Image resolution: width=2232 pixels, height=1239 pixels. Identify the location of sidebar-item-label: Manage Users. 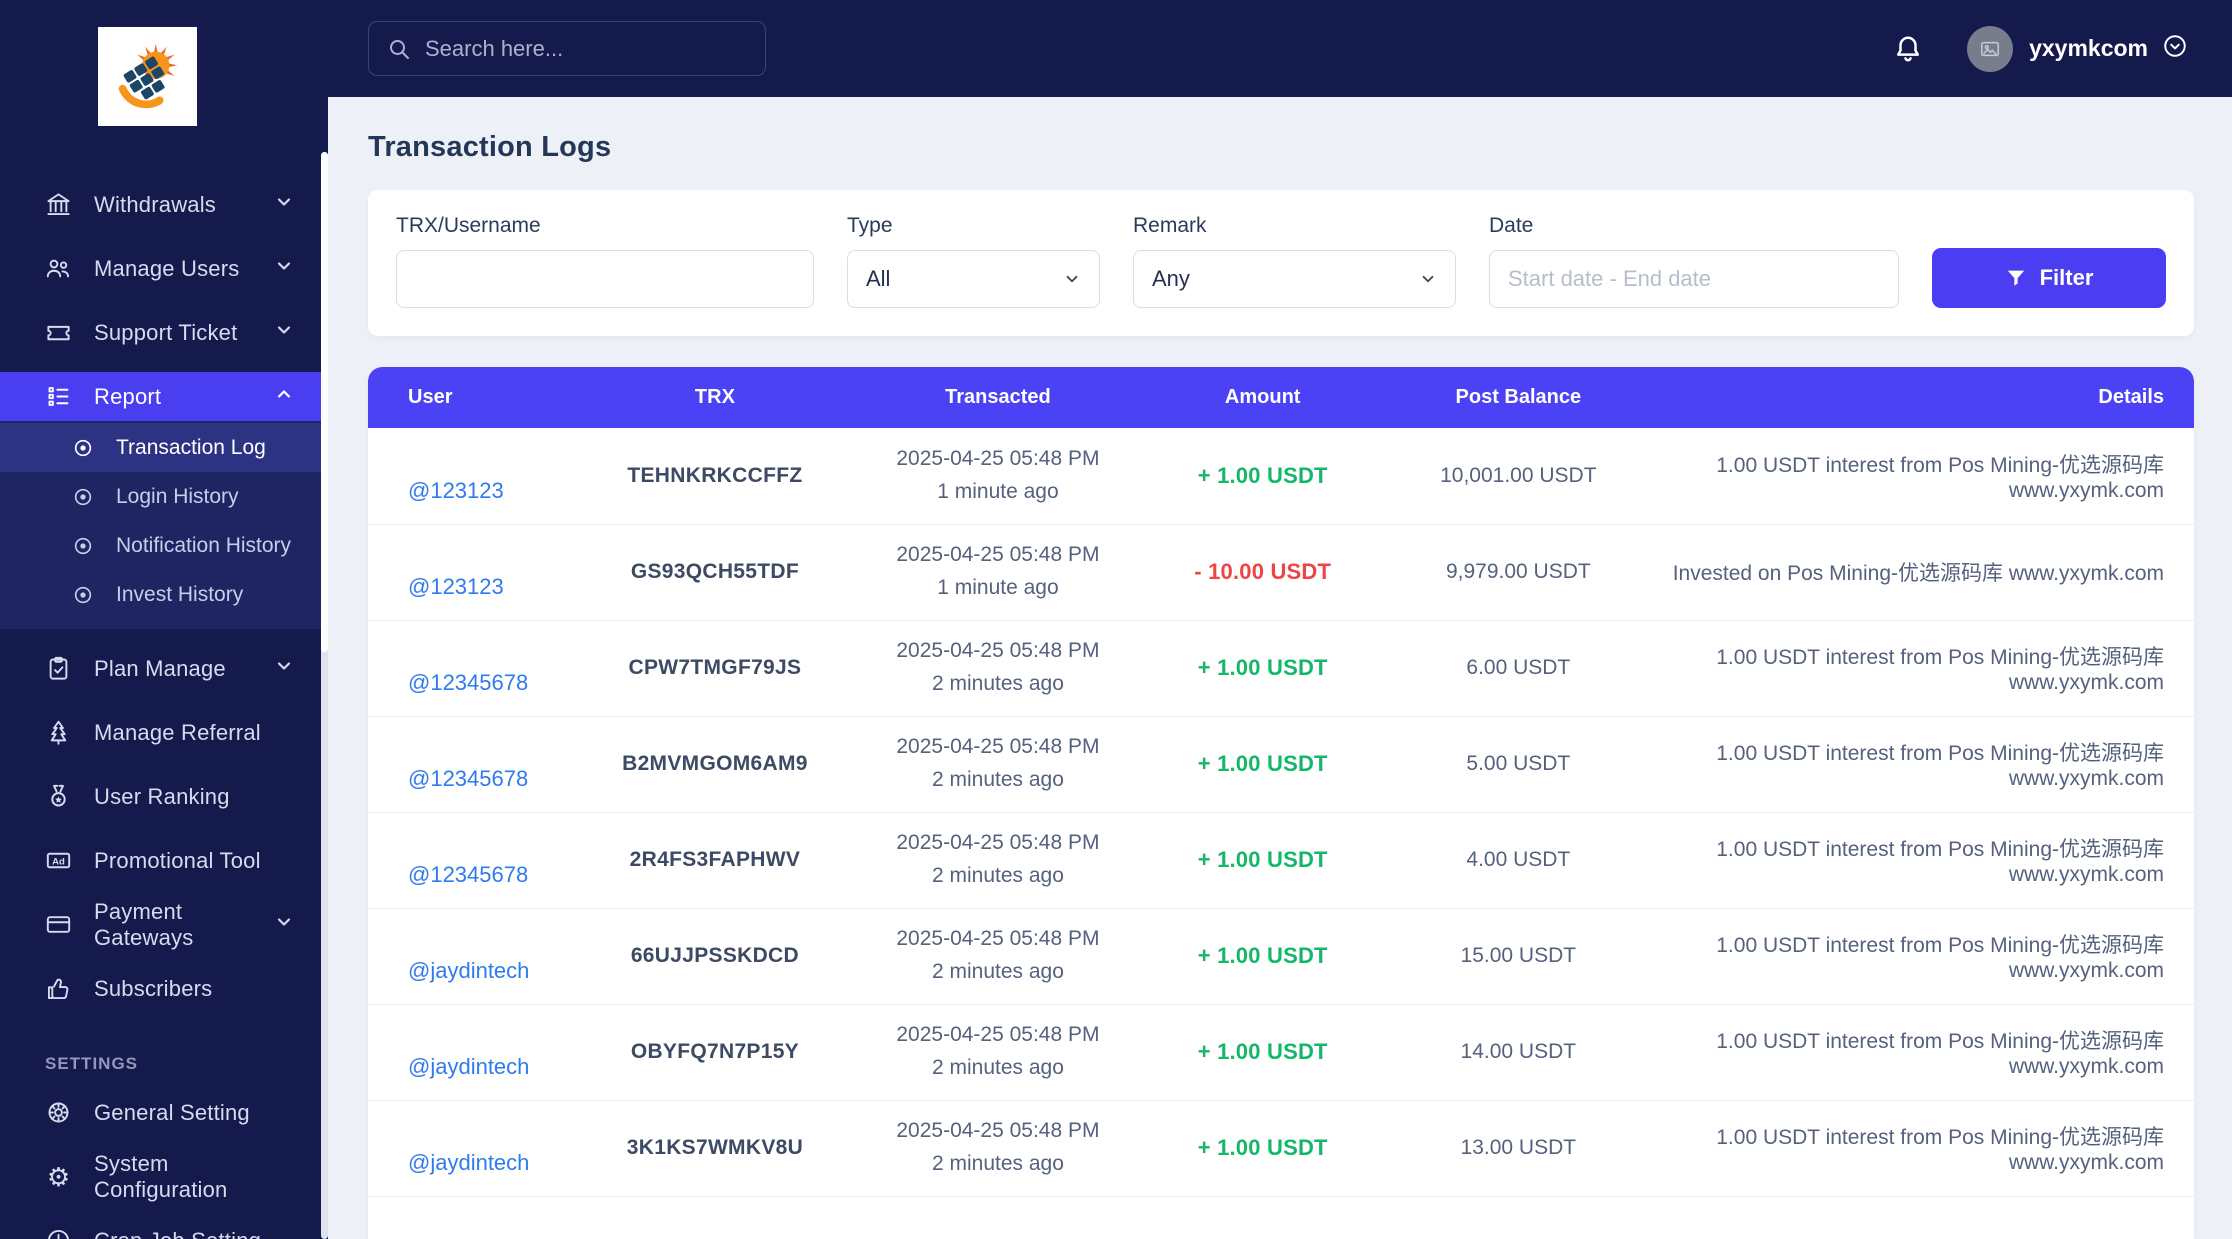
(167, 268).